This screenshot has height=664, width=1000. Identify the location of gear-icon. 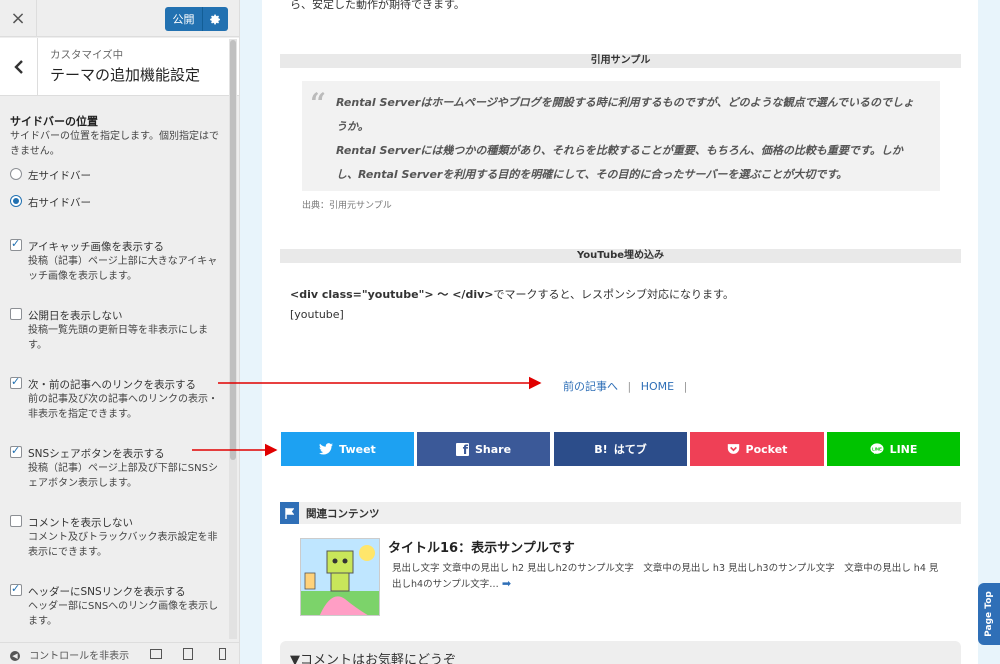
(215, 19).